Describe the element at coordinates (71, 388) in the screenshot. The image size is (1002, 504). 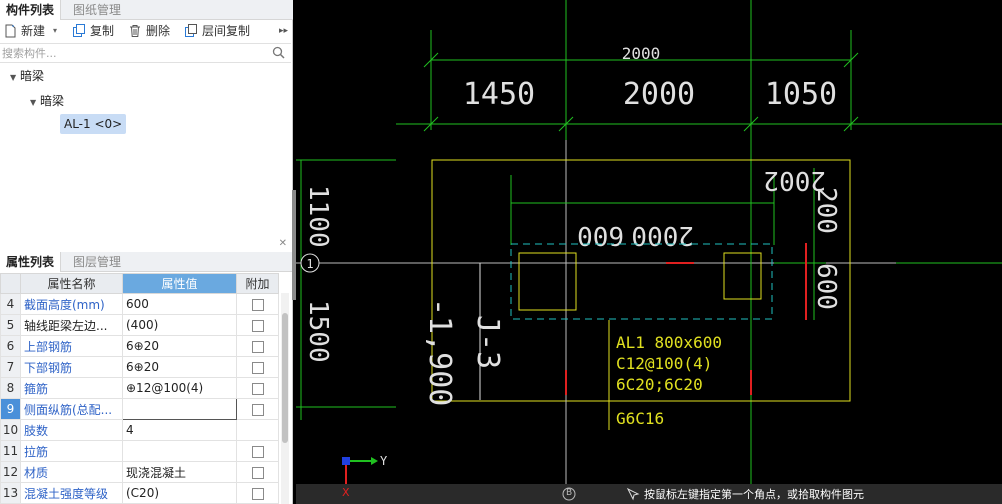
I see `property-name: 箍筋` at that location.